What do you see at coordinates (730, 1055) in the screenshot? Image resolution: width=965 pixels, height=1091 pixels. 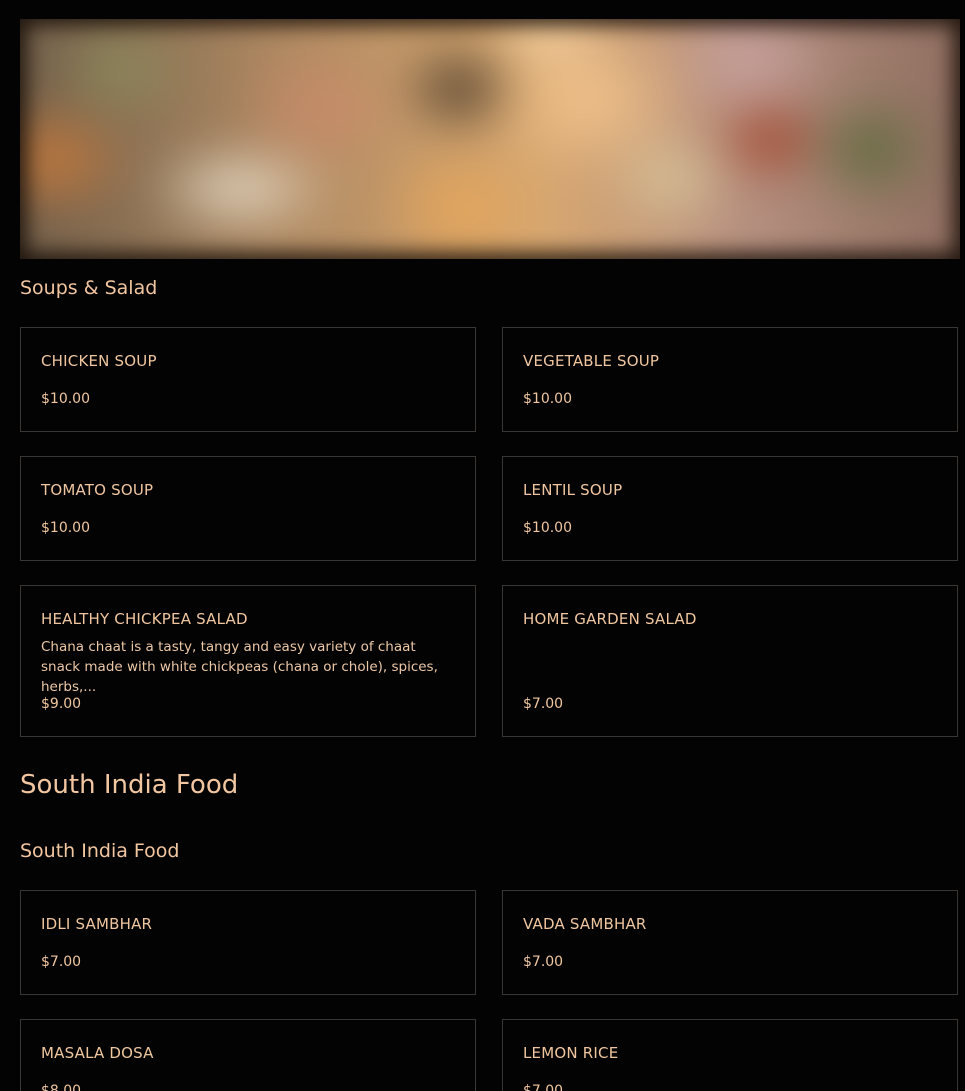 I see `menu-item-card: LEMON RICE $7.00` at bounding box center [730, 1055].